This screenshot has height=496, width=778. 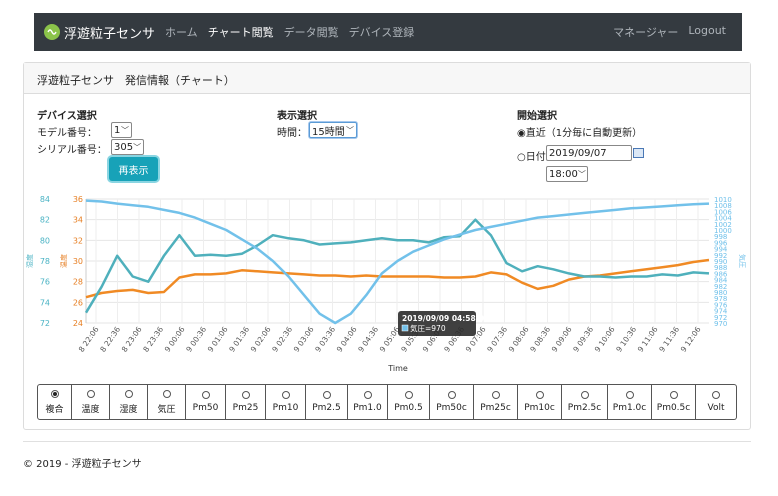 What do you see at coordinates (673, 408) in the screenshot?
I see `series-option-label: Pm0.5c` at bounding box center [673, 408].